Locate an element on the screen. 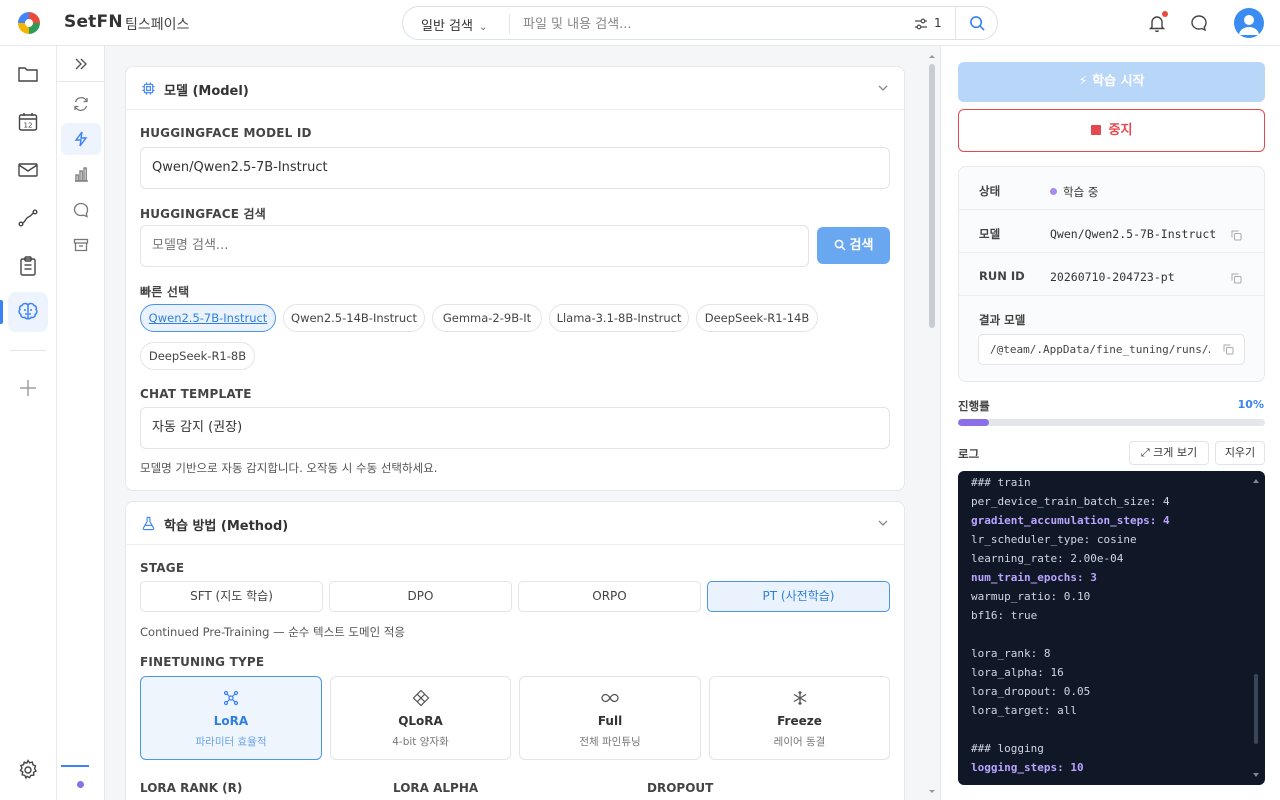 The image size is (1280, 800). filter-count: 1 is located at coordinates (938, 23).